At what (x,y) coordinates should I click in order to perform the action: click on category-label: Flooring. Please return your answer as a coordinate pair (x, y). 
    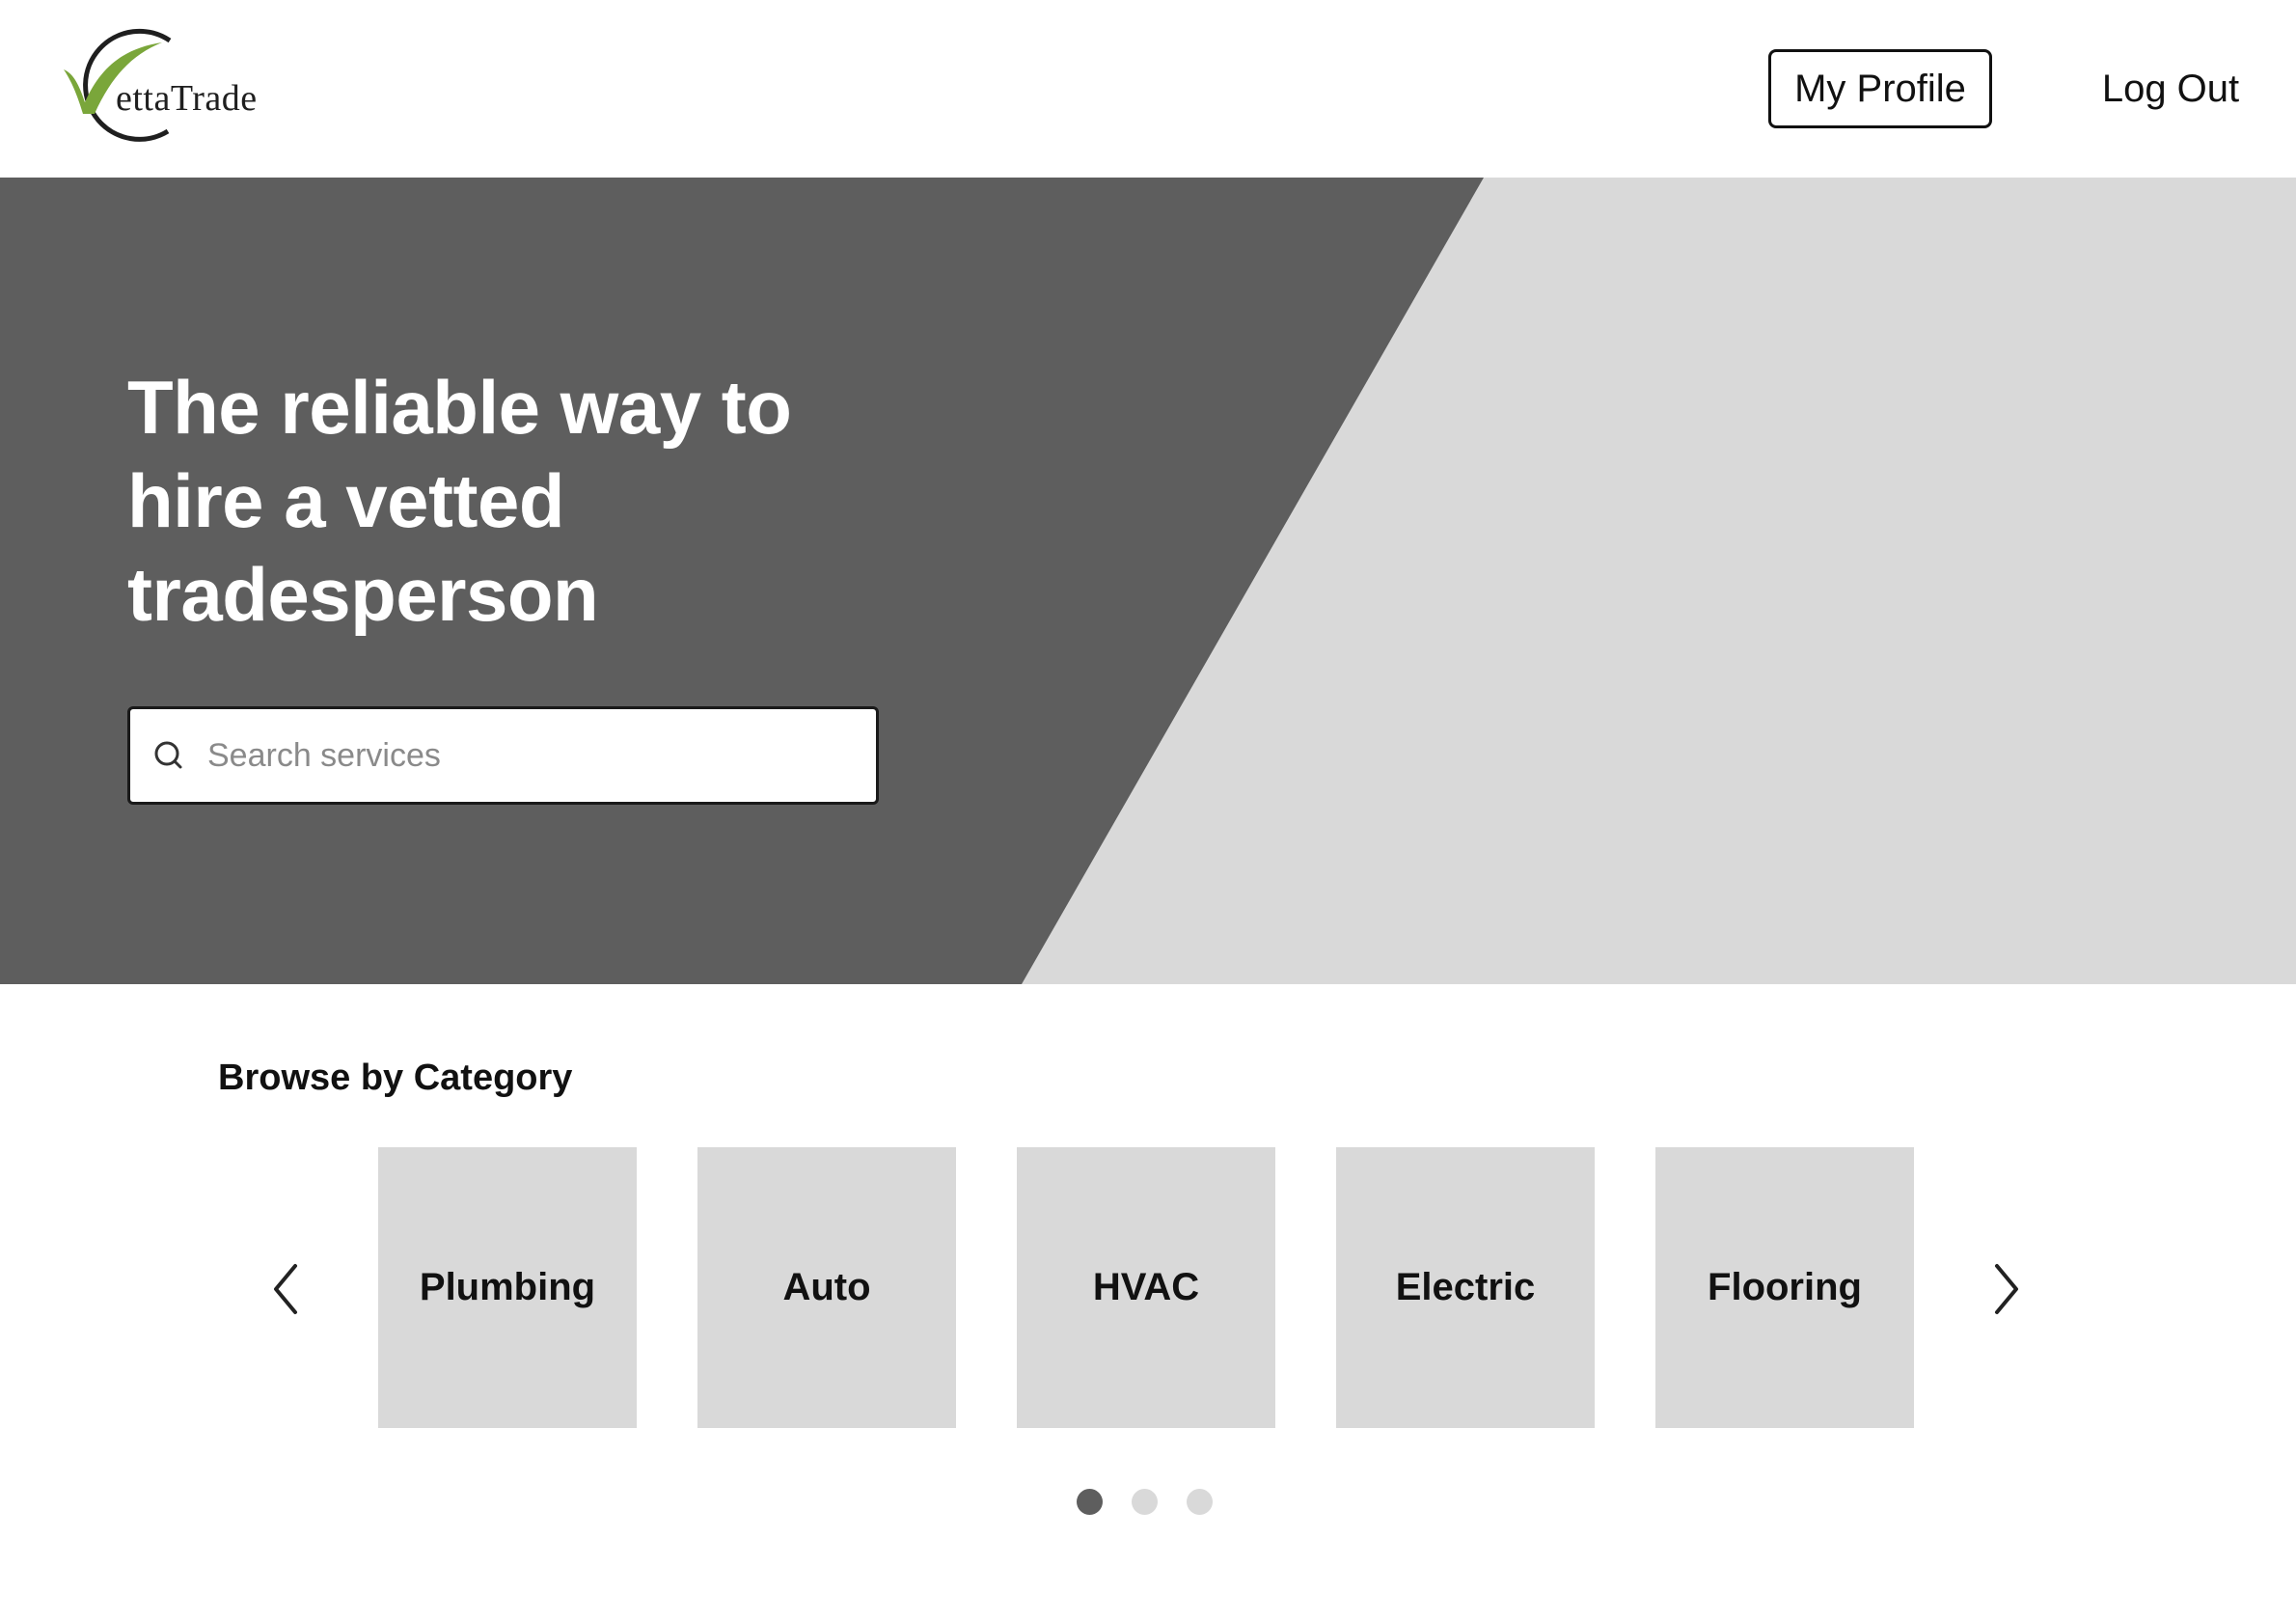
    Looking at the image, I should click on (1785, 1287).